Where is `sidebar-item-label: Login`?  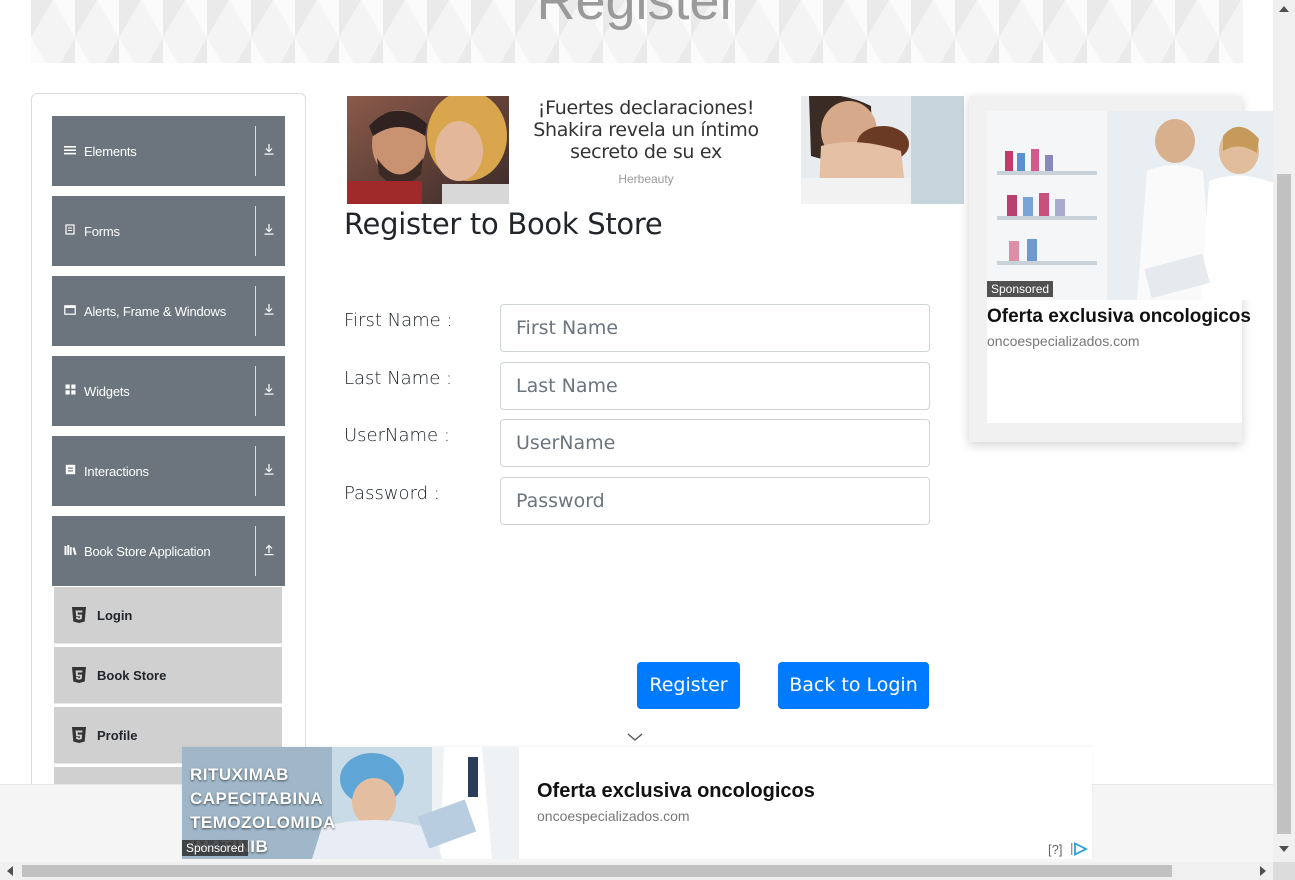
sidebar-item-label: Login is located at coordinates (115, 615).